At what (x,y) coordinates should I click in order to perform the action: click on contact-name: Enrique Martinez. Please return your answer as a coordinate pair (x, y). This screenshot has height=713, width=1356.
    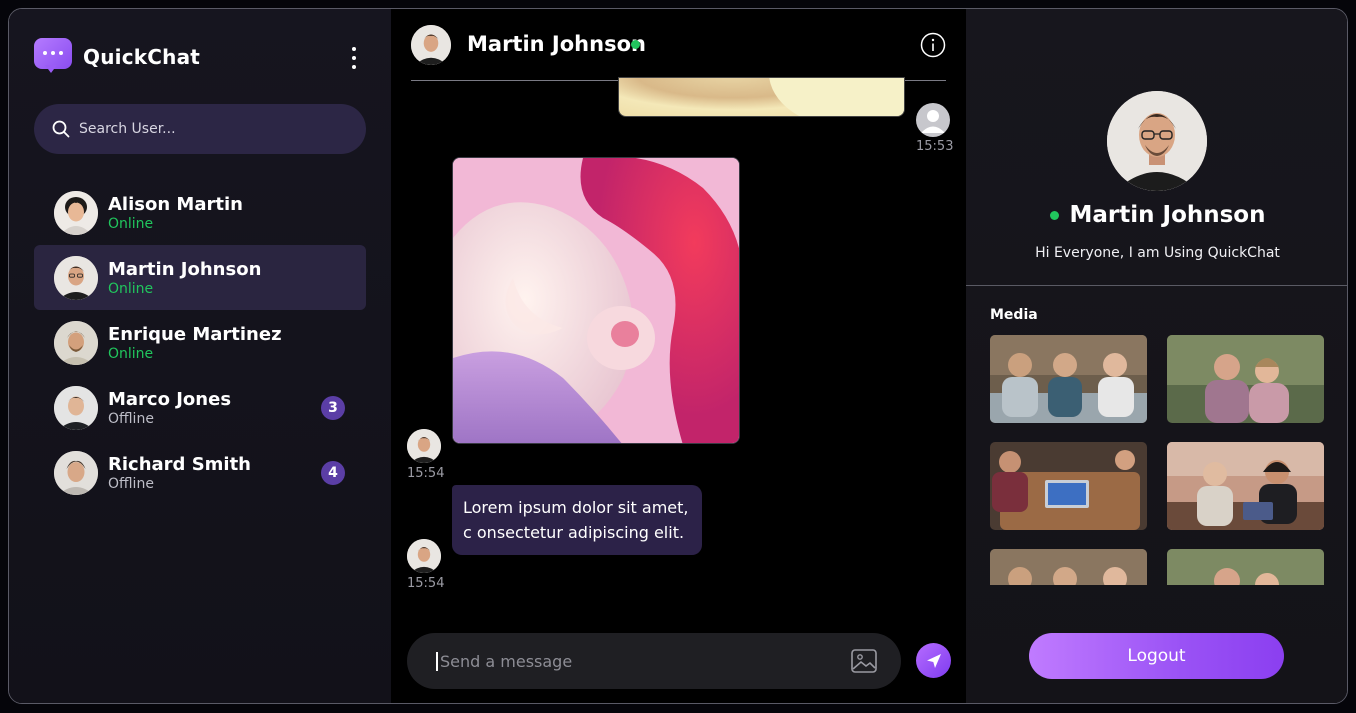
    Looking at the image, I should click on (195, 334).